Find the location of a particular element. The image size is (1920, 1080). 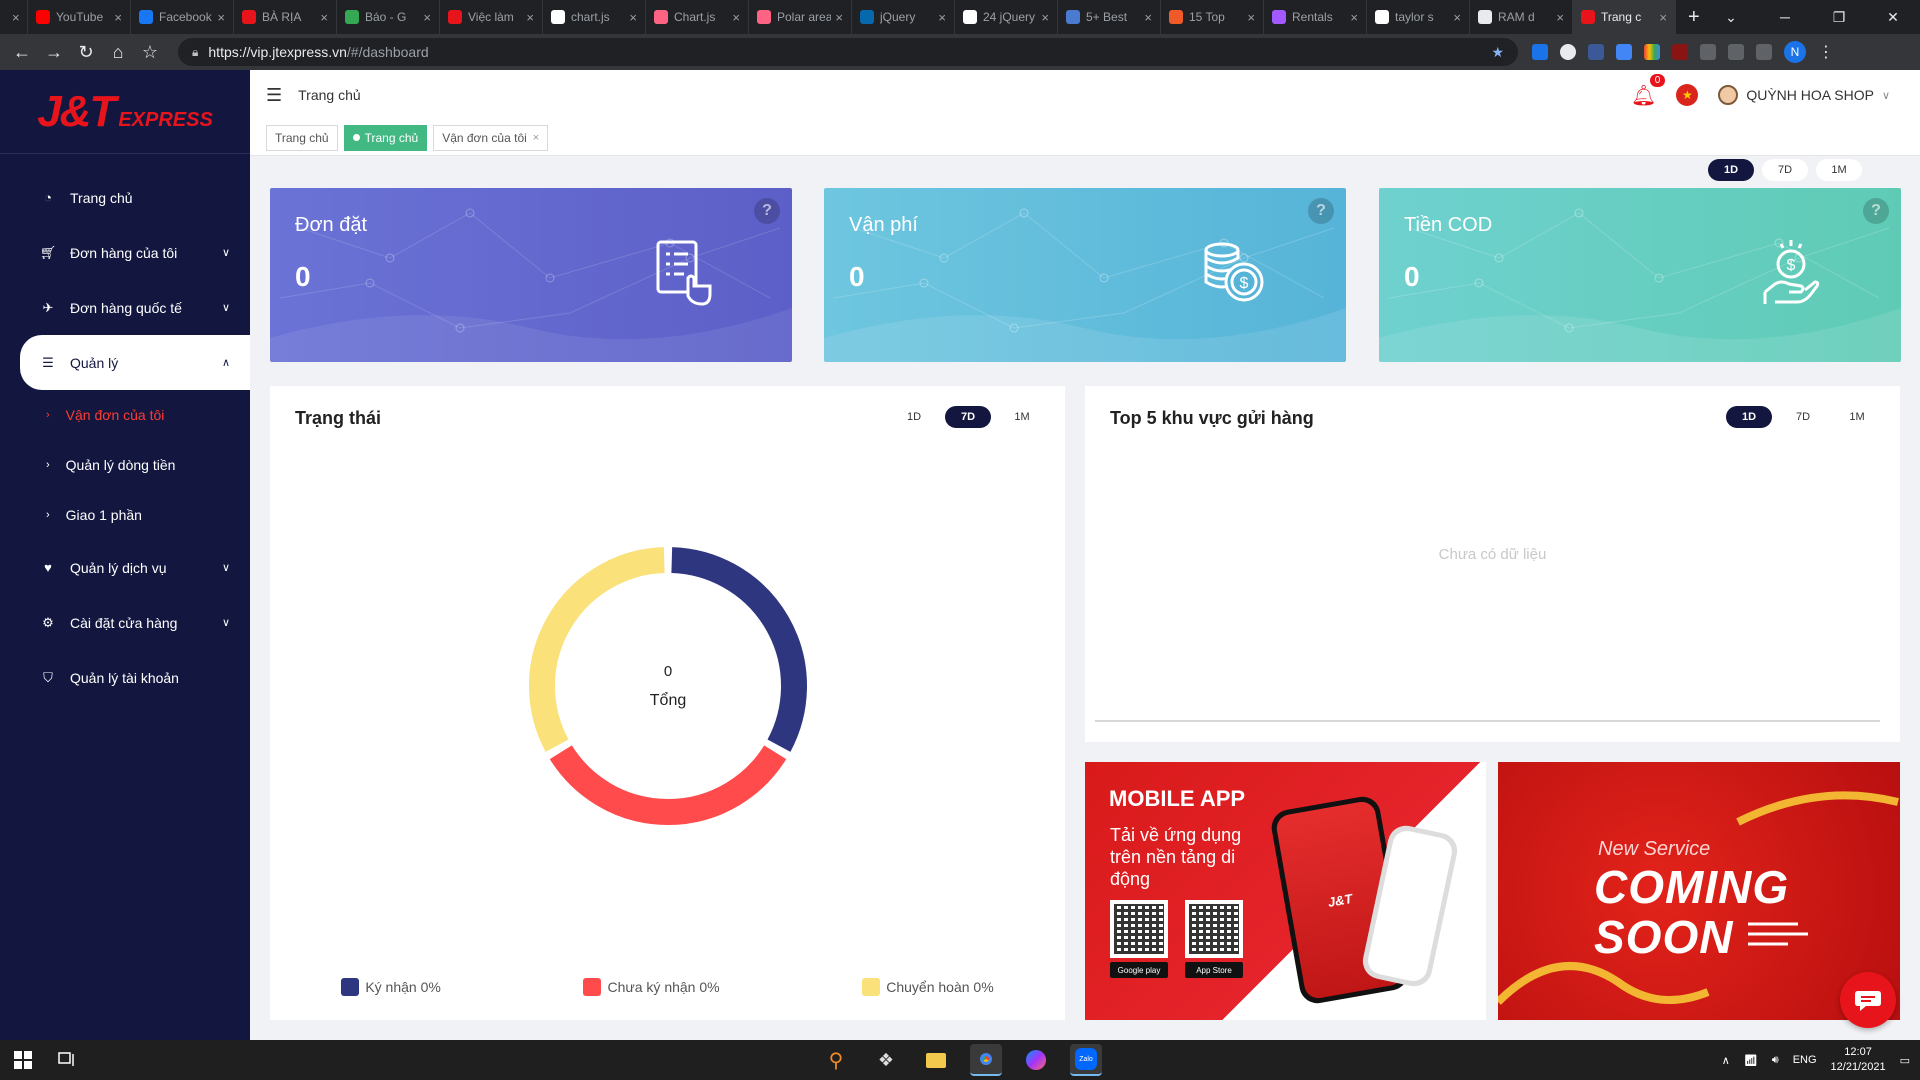

download-icon is located at coordinates (1764, 52).